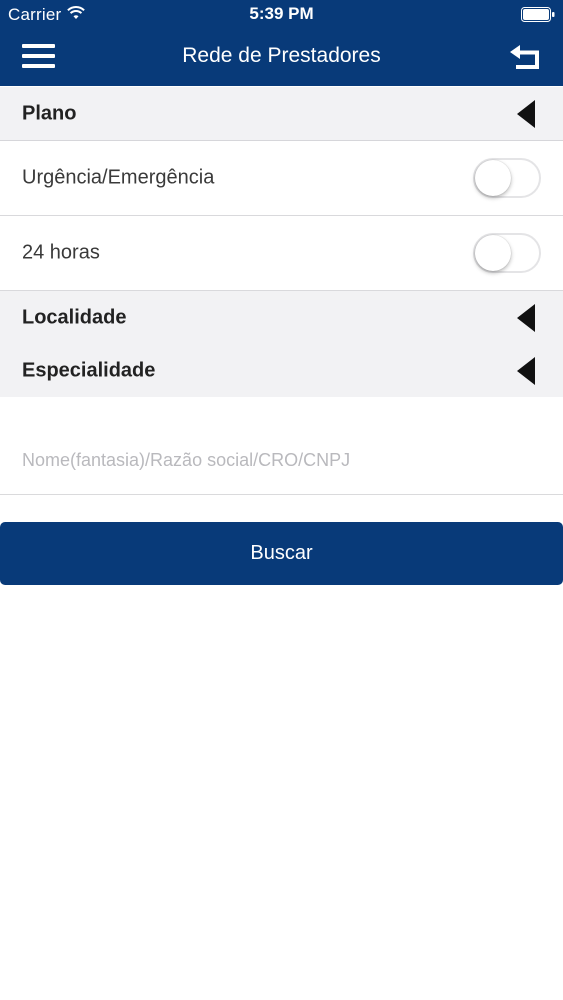 Image resolution: width=563 pixels, height=1000 pixels. I want to click on nav-bar: Rede de Prestadores, so click(281, 58).